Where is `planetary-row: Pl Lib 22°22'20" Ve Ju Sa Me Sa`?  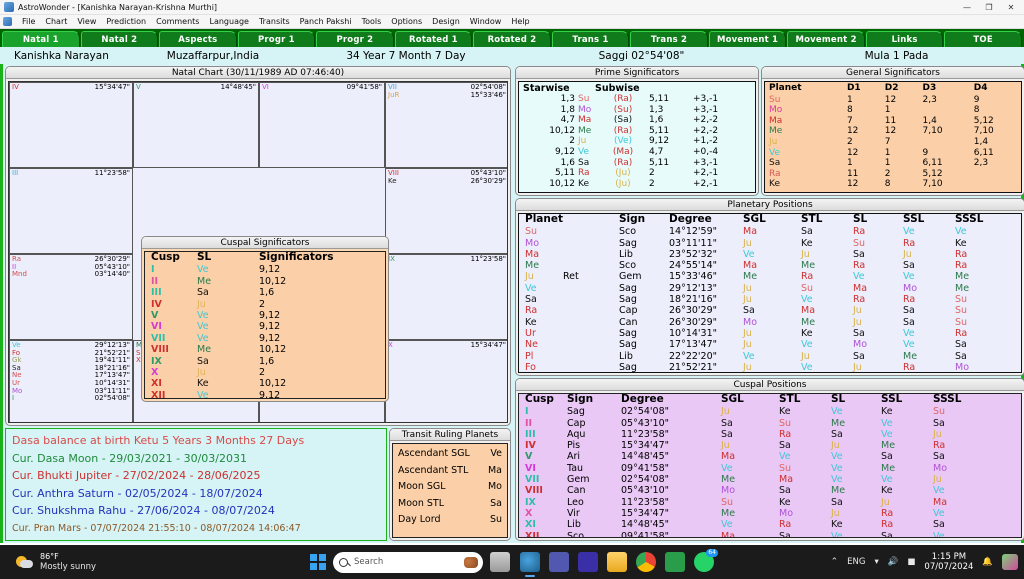
planetary-row: Pl Lib 22°22'20" Ve Ju Sa Me Sa is located at coordinates (770, 356).